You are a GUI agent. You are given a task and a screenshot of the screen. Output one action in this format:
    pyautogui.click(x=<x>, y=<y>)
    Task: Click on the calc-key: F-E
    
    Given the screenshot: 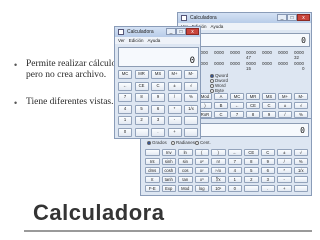 What is the action you would take?
    pyautogui.click(x=152, y=188)
    